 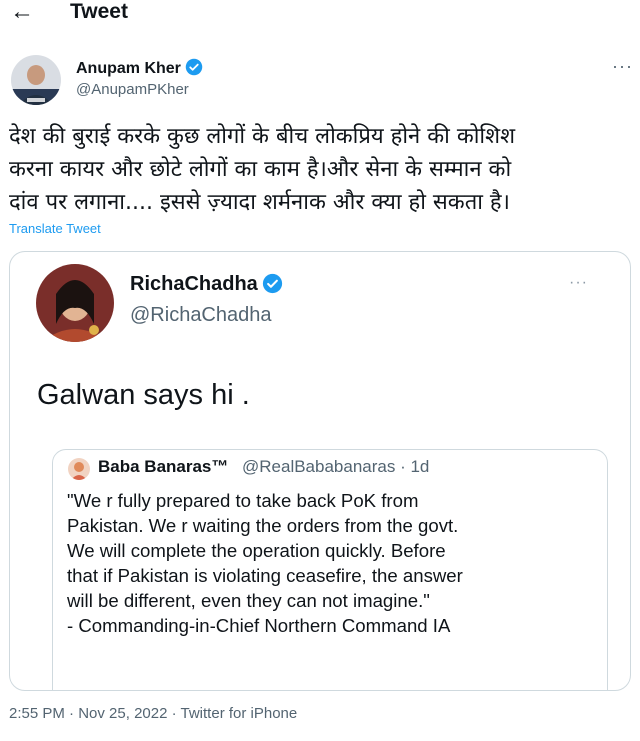 I want to click on author-handle: @AnupamPKher, so click(x=132, y=90).